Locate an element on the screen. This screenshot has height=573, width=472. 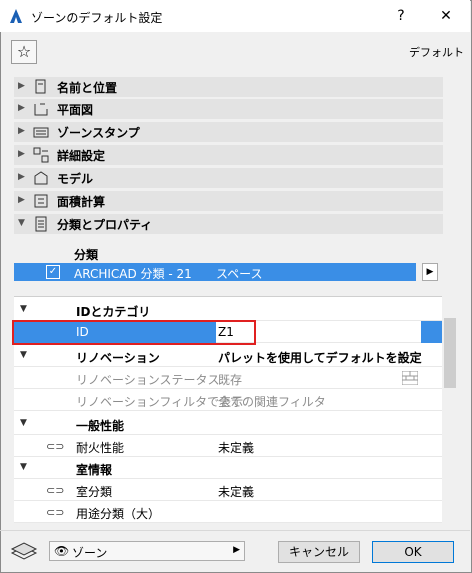
default-label: デフォルト is located at coordinates (436, 52).